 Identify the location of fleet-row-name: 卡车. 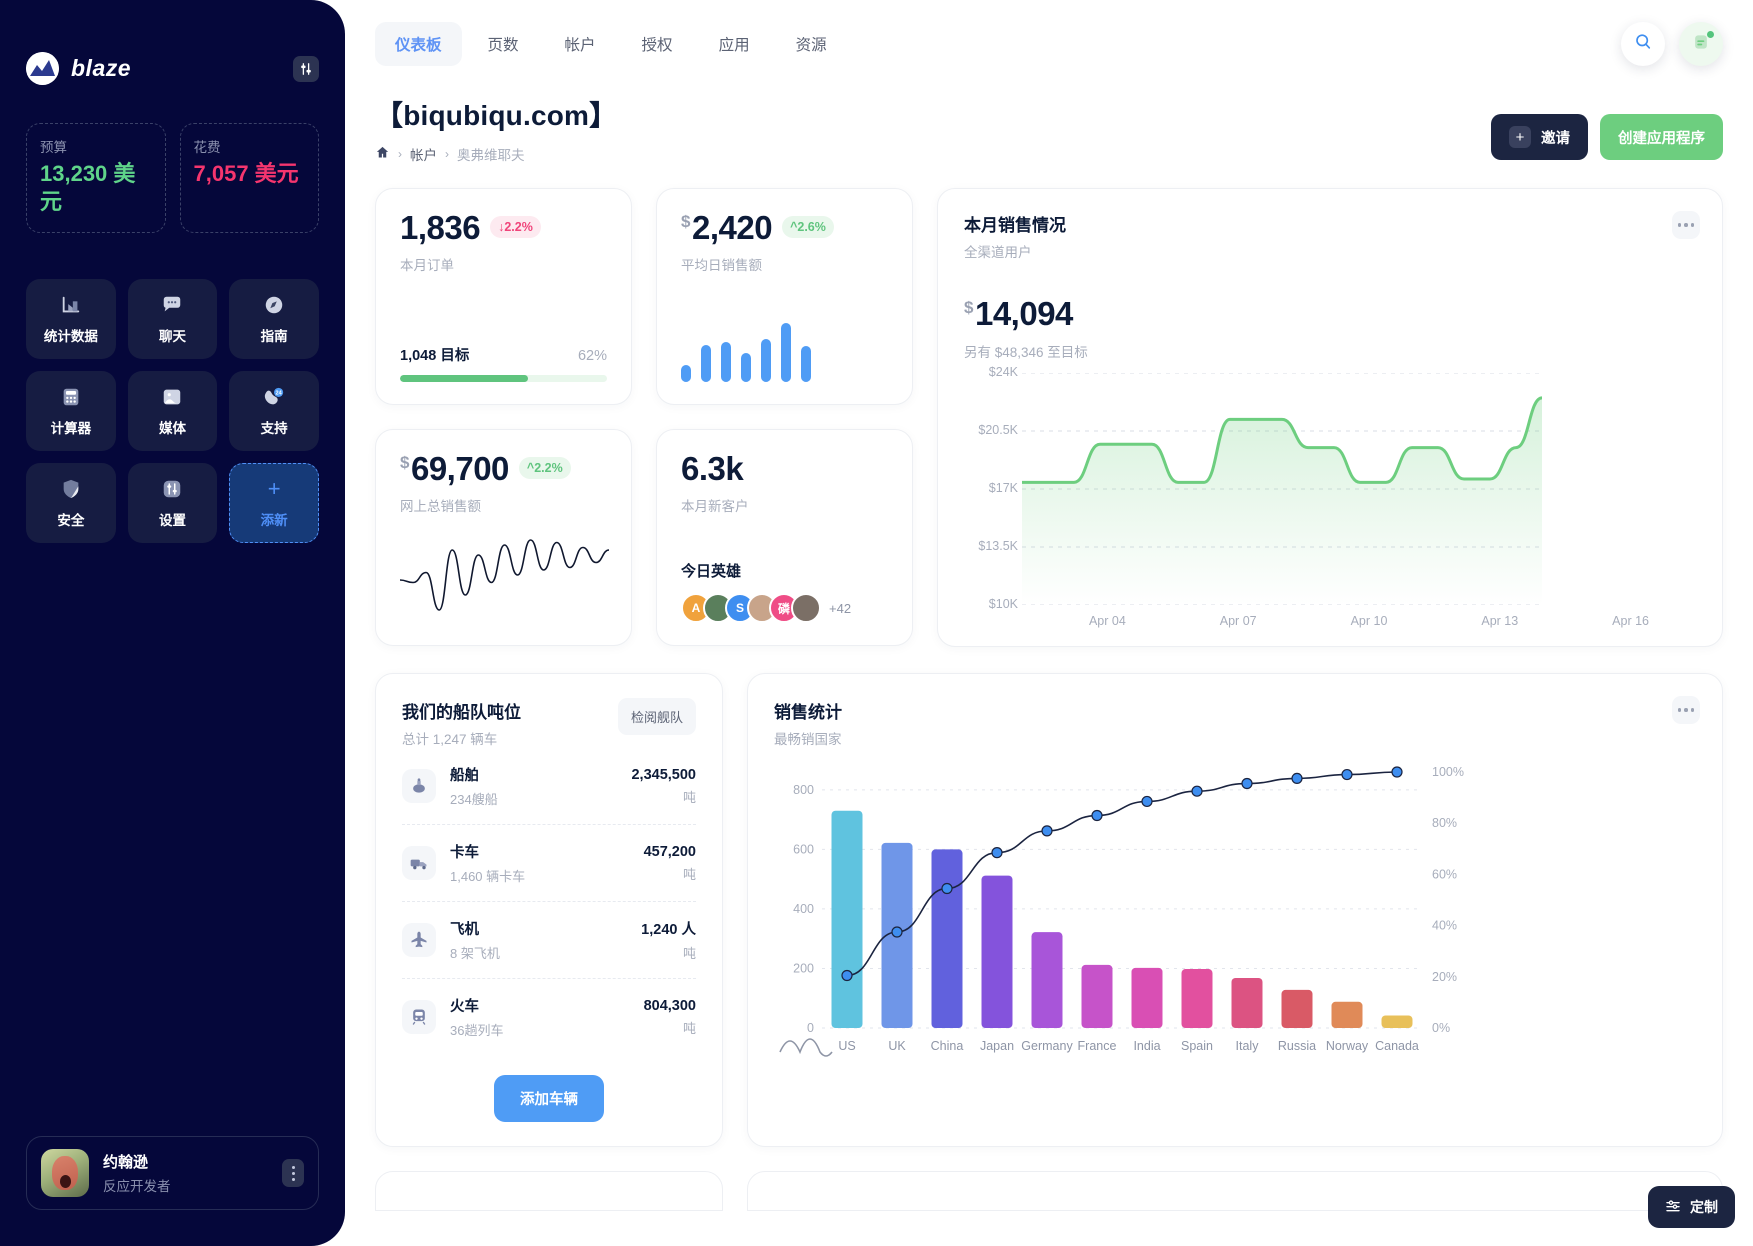
(464, 853).